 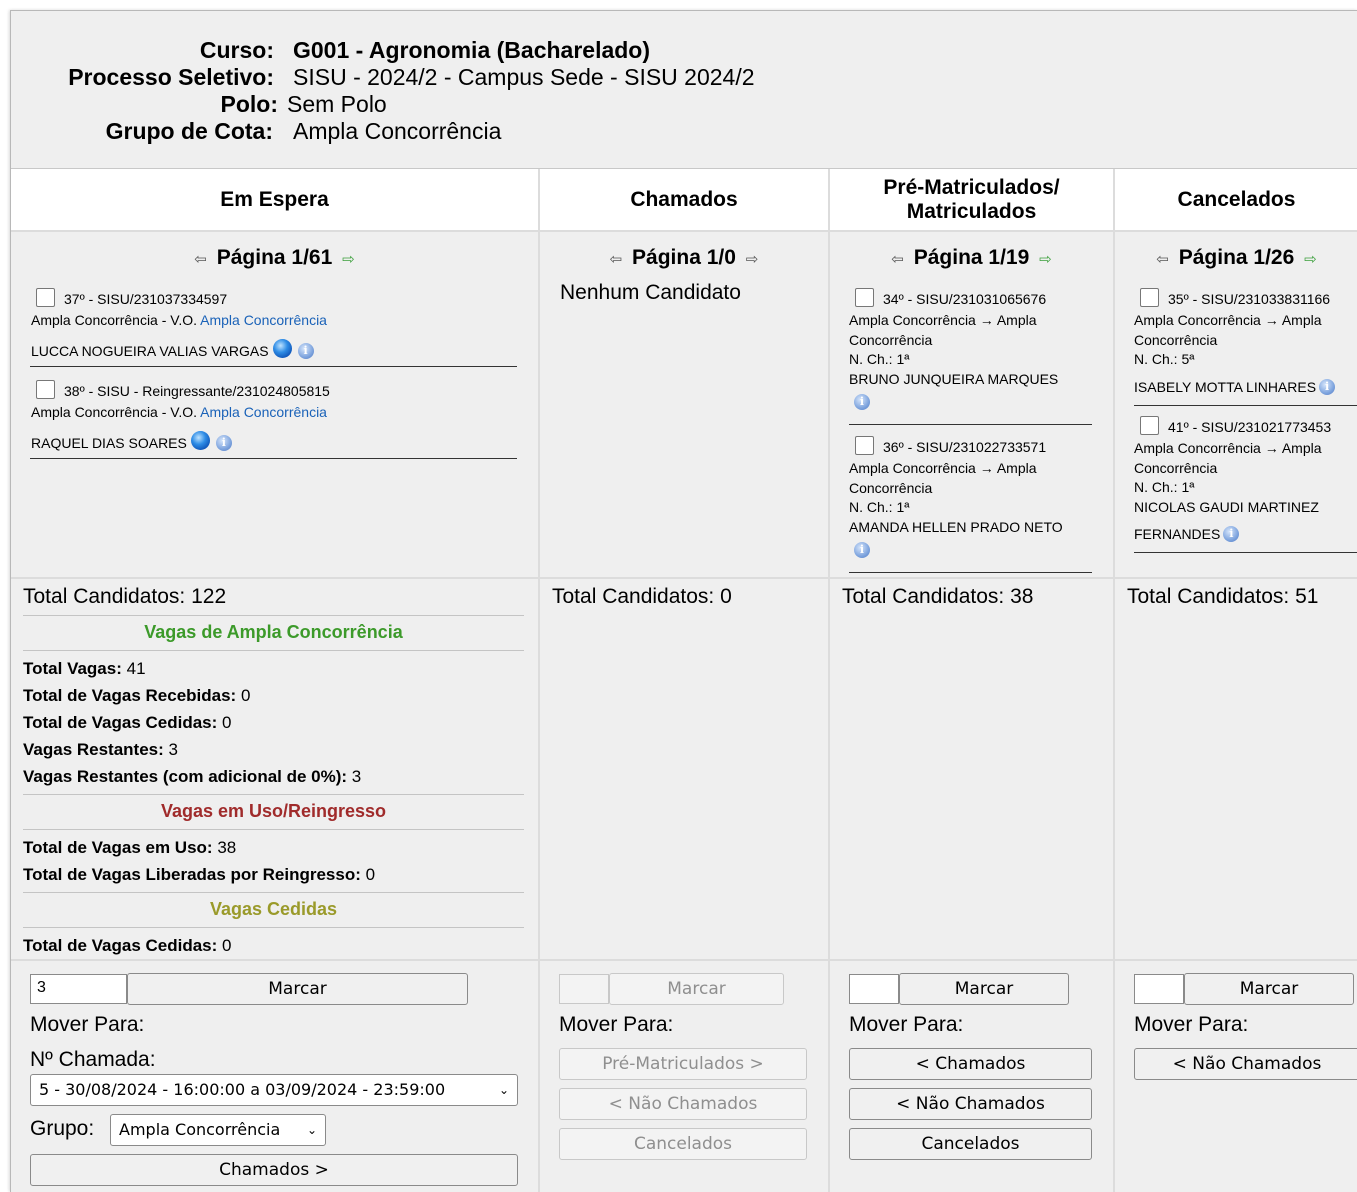 I want to click on curso-label: Curso:, so click(x=236, y=50).